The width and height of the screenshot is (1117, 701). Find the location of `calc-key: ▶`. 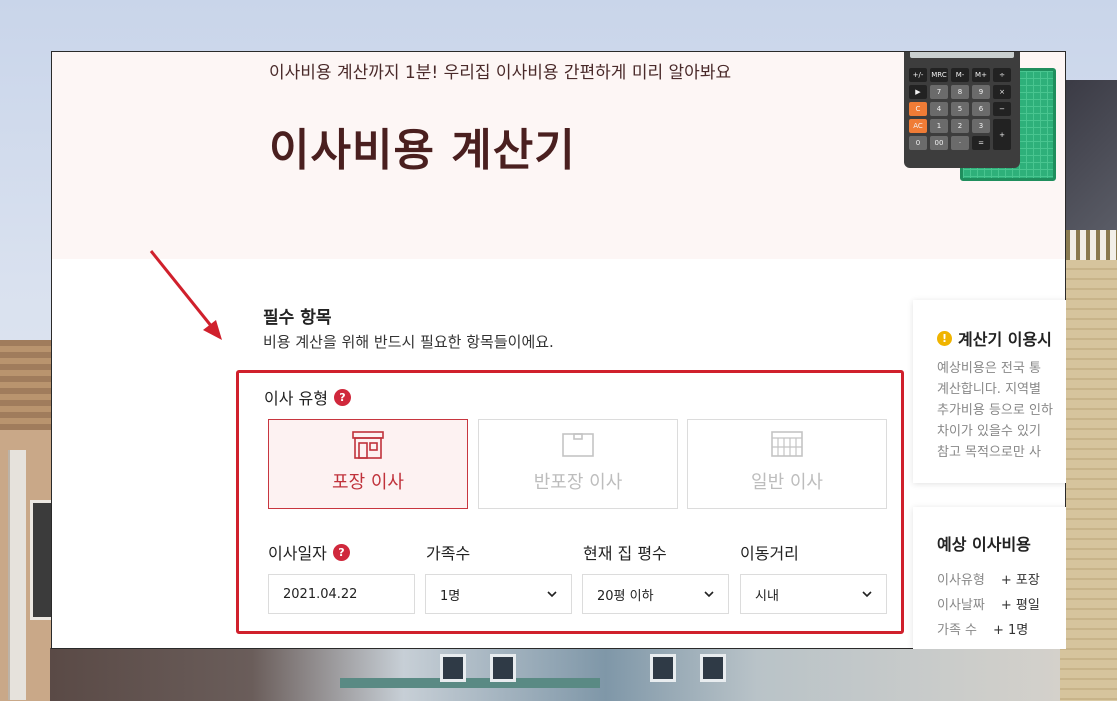

calc-key: ▶ is located at coordinates (918, 92).